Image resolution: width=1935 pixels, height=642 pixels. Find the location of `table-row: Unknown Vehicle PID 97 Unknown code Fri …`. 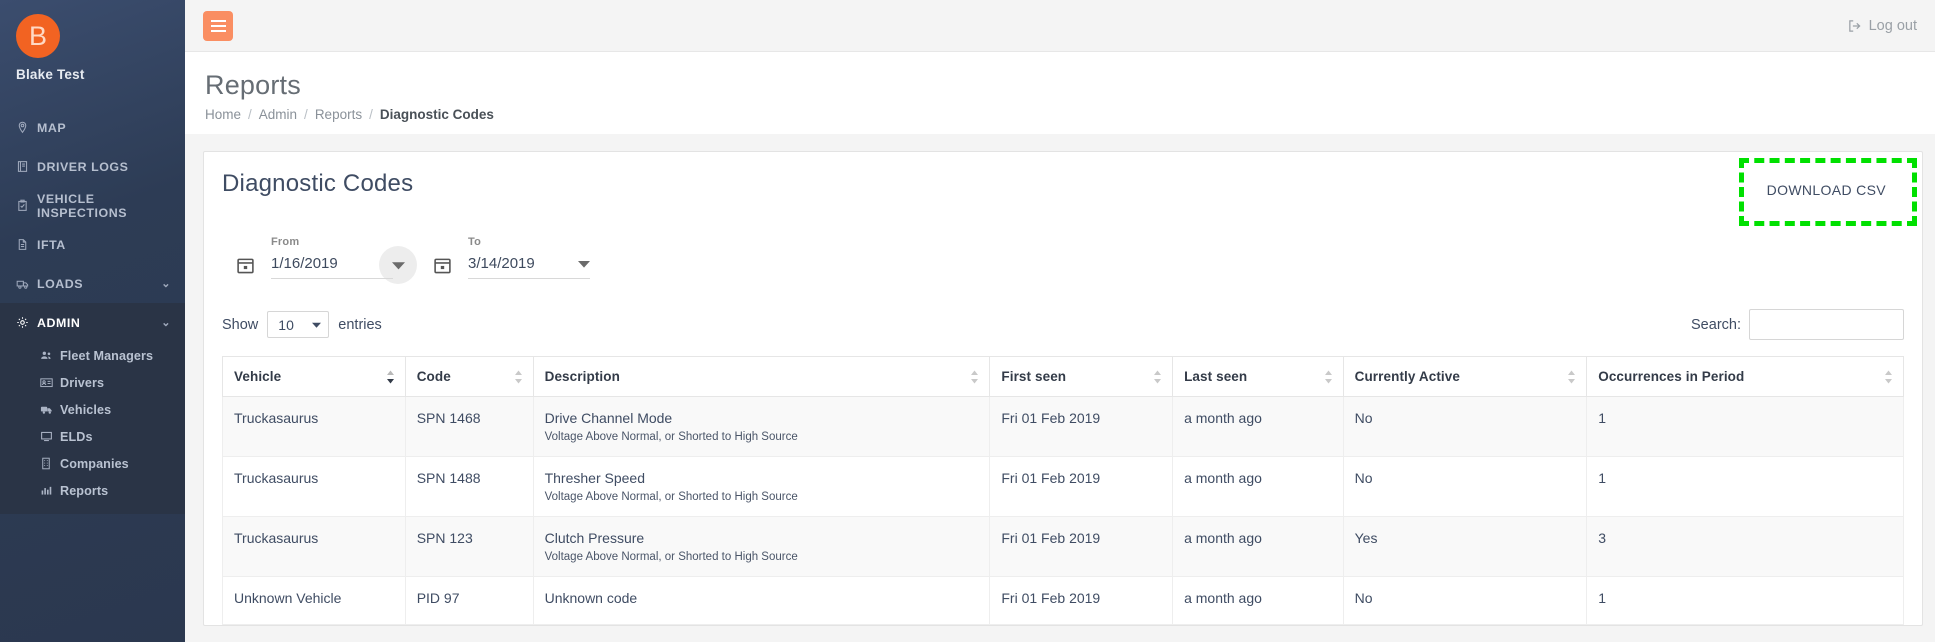

table-row: Unknown Vehicle PID 97 Unknown code Fri … is located at coordinates (1063, 600).